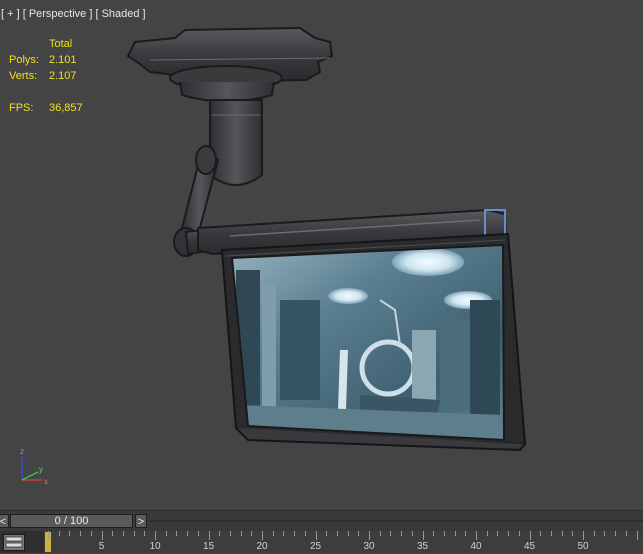  Describe the element at coordinates (141, 521) in the screenshot. I see `next-frame-button: >` at that location.